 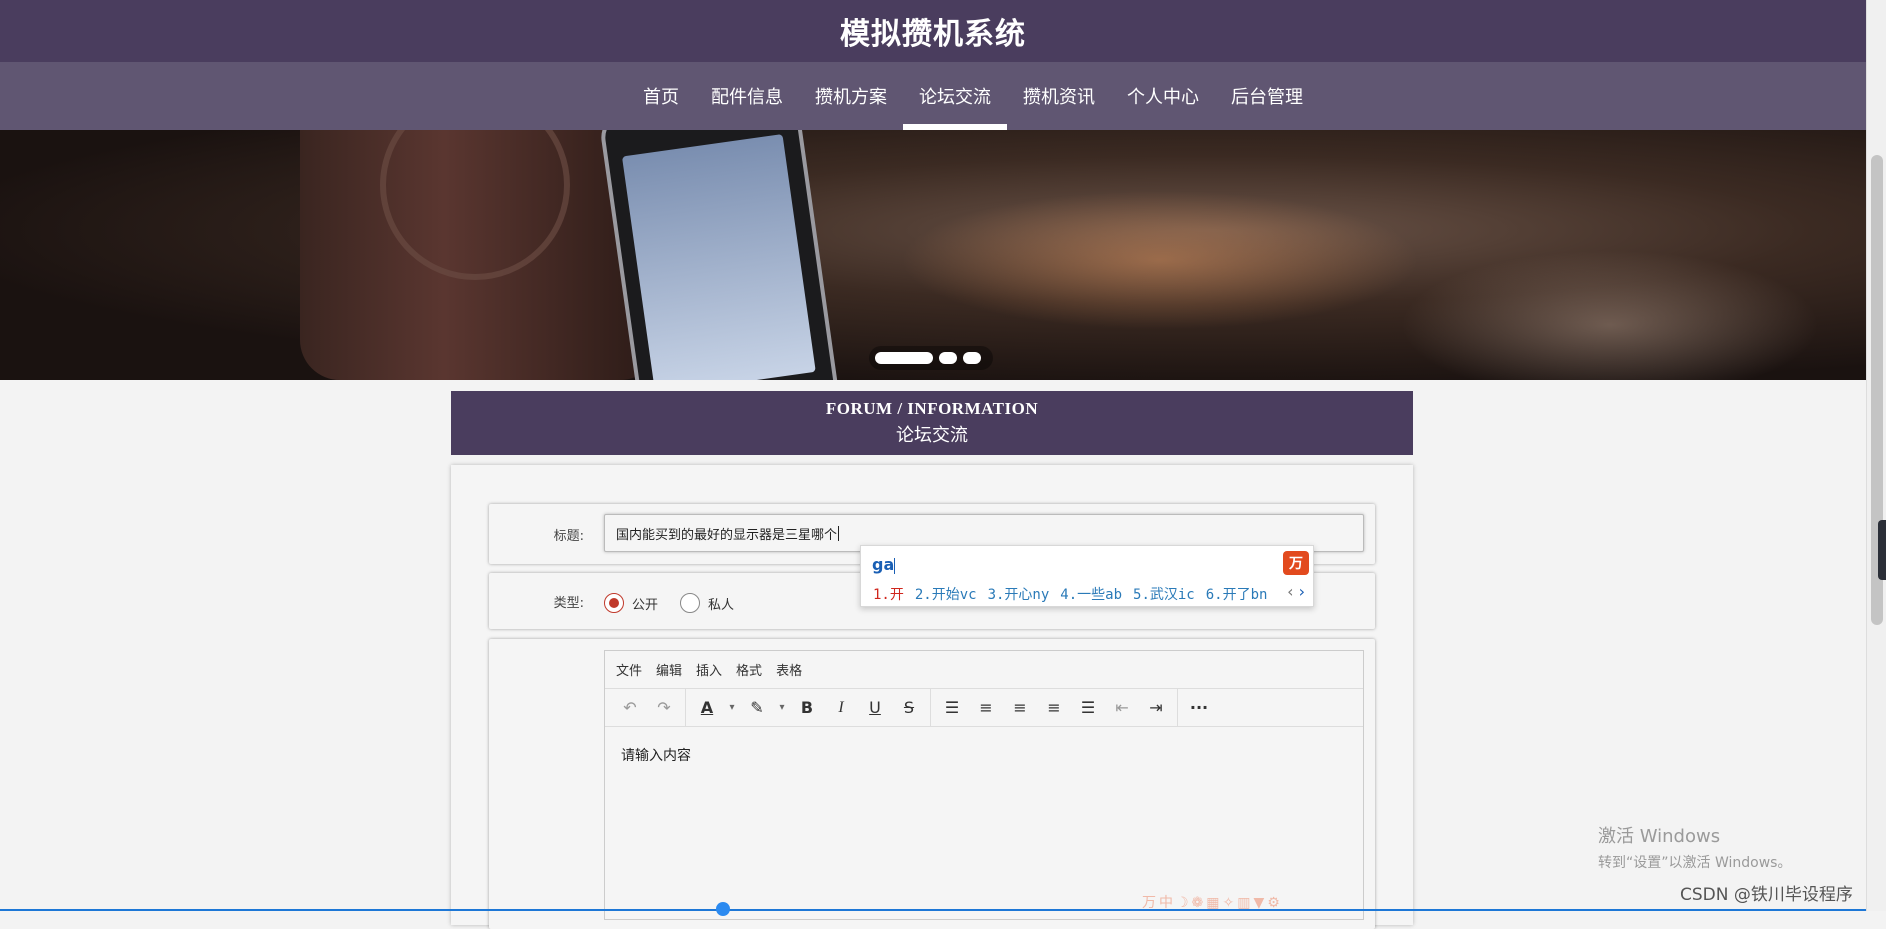 I want to click on ime-candidate: 4.一些ab, so click(x=1091, y=594).